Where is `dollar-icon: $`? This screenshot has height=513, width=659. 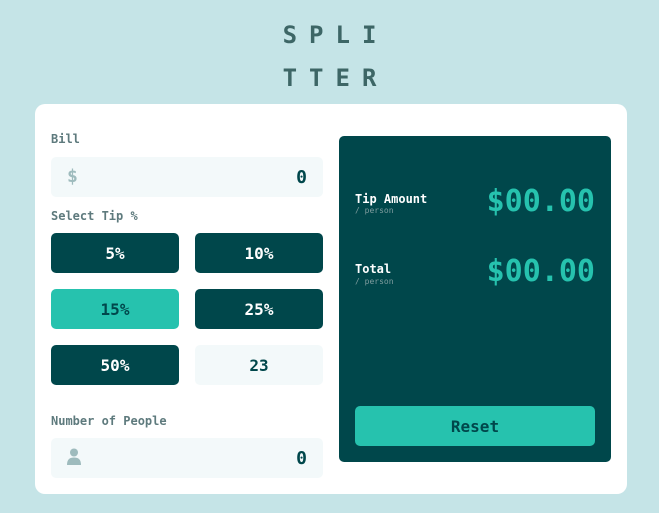 dollar-icon: $ is located at coordinates (72, 176).